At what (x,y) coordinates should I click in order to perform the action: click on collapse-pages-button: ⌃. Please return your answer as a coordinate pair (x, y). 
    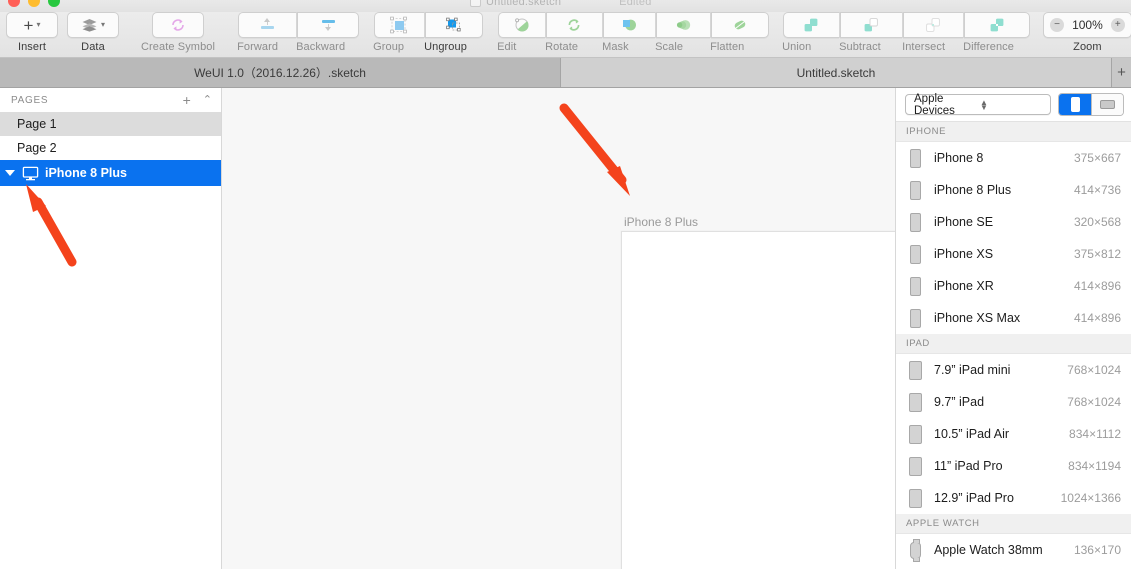
    Looking at the image, I should click on (207, 100).